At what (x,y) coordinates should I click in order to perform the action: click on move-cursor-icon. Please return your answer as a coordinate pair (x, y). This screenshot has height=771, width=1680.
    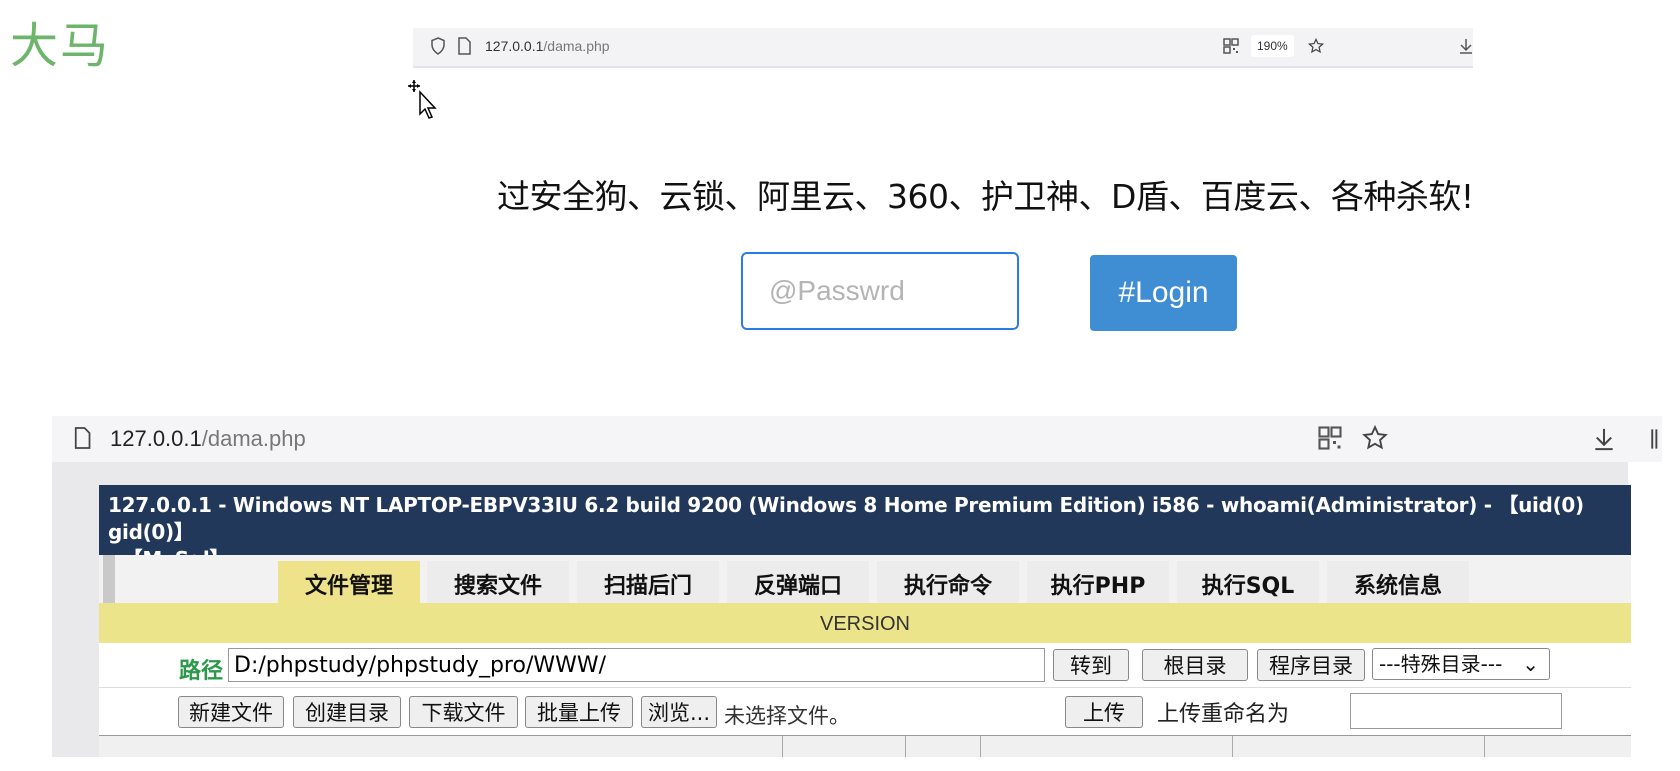
    Looking at the image, I should click on (422, 99).